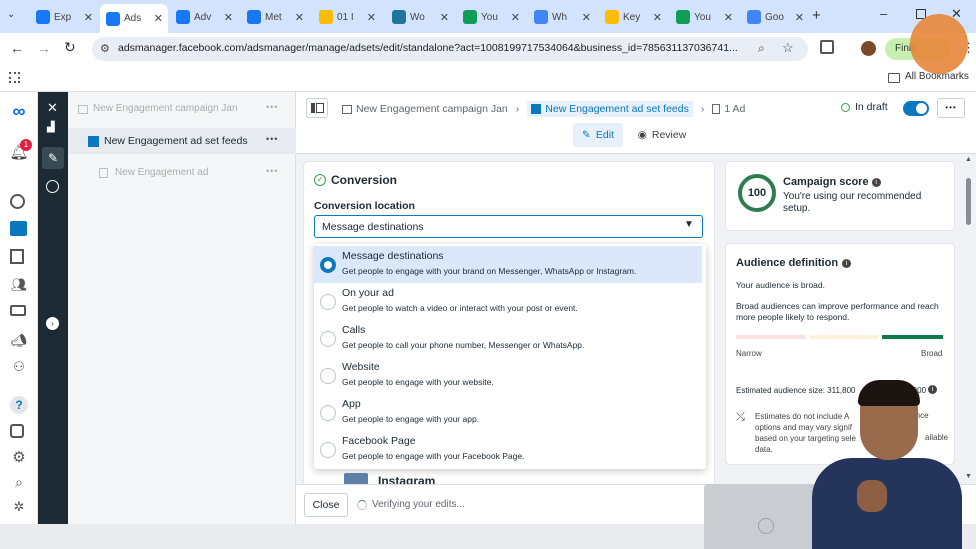  Describe the element at coordinates (951, 108) in the screenshot. I see `more-options-button: •••` at that location.